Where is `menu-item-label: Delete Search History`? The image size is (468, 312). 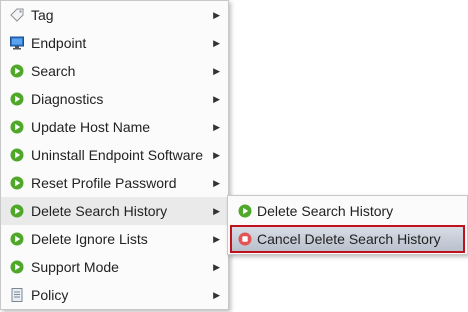
menu-item-label: Delete Search History is located at coordinates (99, 211).